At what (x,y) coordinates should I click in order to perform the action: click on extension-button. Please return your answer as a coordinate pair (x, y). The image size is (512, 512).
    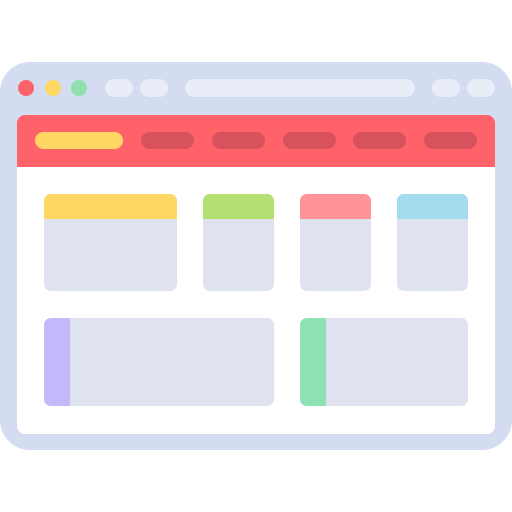
    Looking at the image, I should click on (446, 88).